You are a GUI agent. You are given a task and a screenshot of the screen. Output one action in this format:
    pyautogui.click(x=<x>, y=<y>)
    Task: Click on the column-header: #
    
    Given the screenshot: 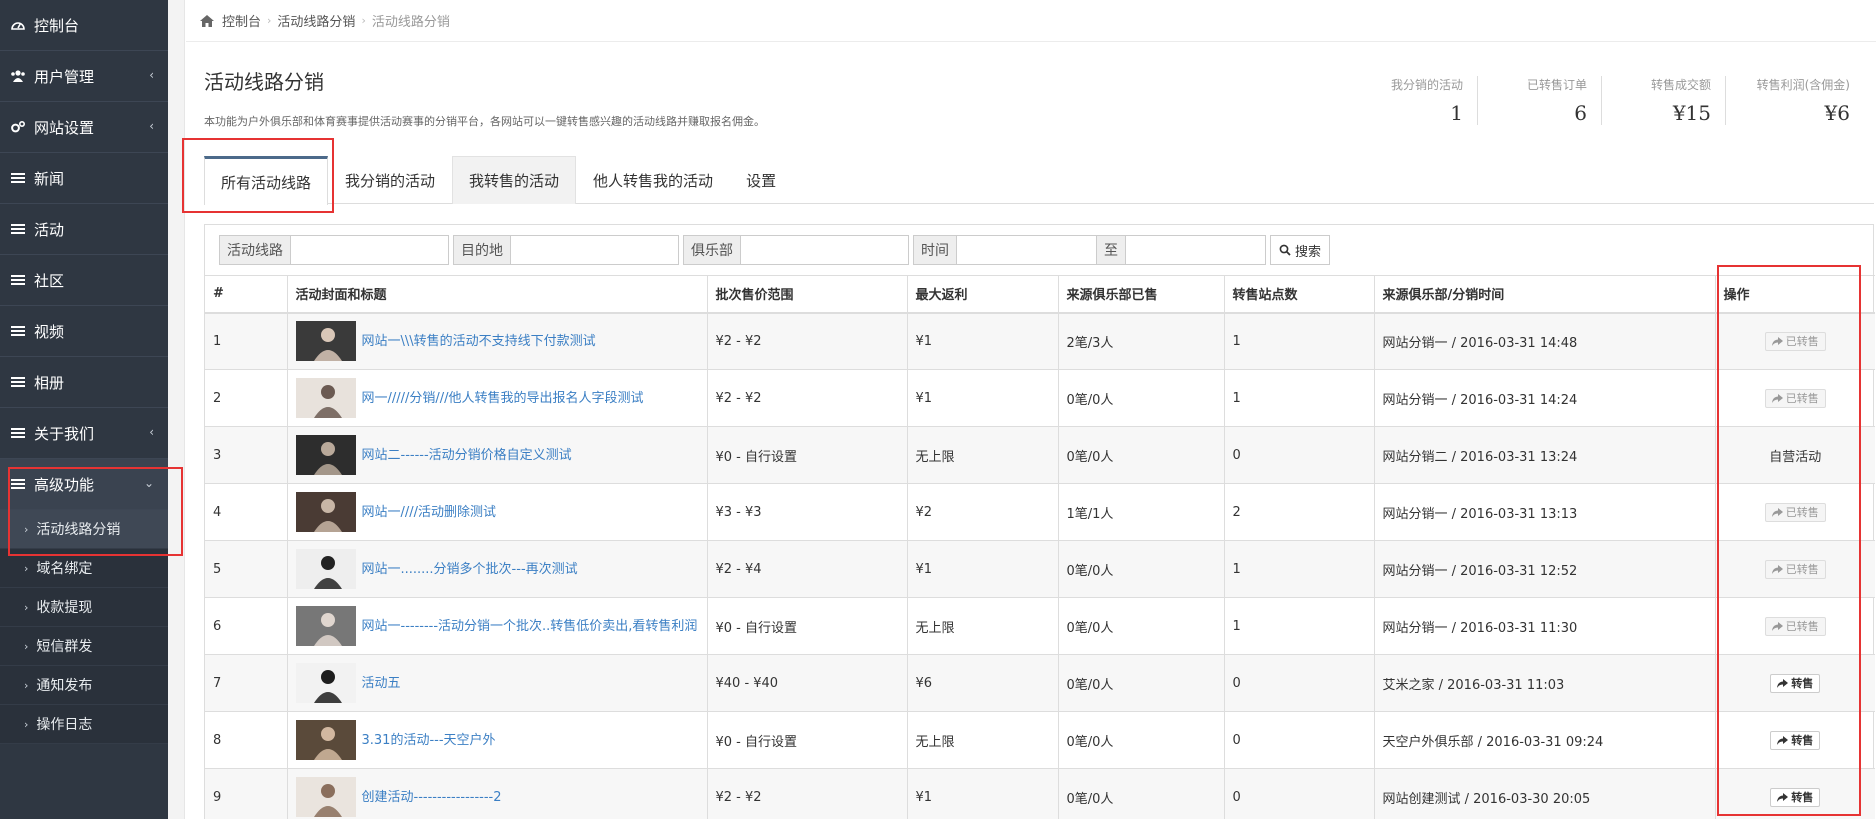 What is the action you would take?
    pyautogui.click(x=246, y=294)
    